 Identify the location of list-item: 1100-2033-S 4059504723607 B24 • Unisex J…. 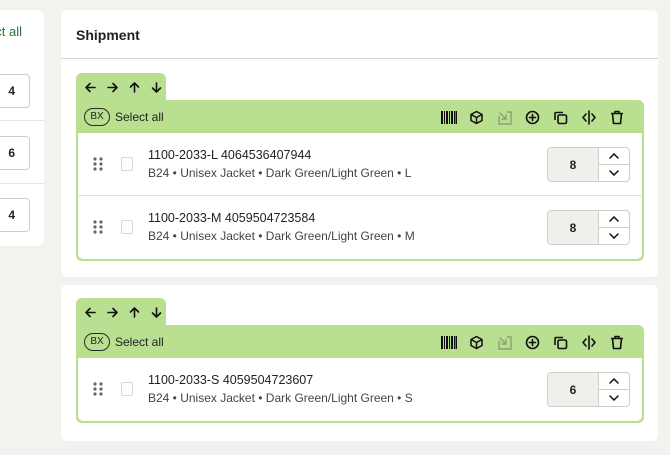
(360, 389).